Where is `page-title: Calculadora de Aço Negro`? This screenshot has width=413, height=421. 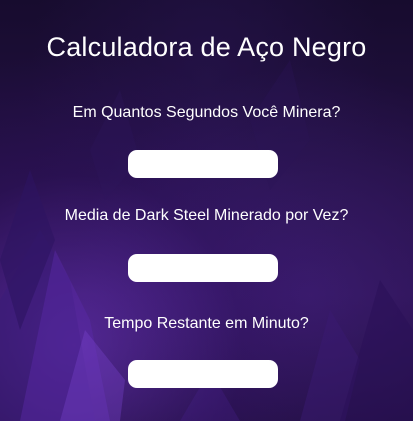
page-title: Calculadora de Aço Negro is located at coordinates (206, 47).